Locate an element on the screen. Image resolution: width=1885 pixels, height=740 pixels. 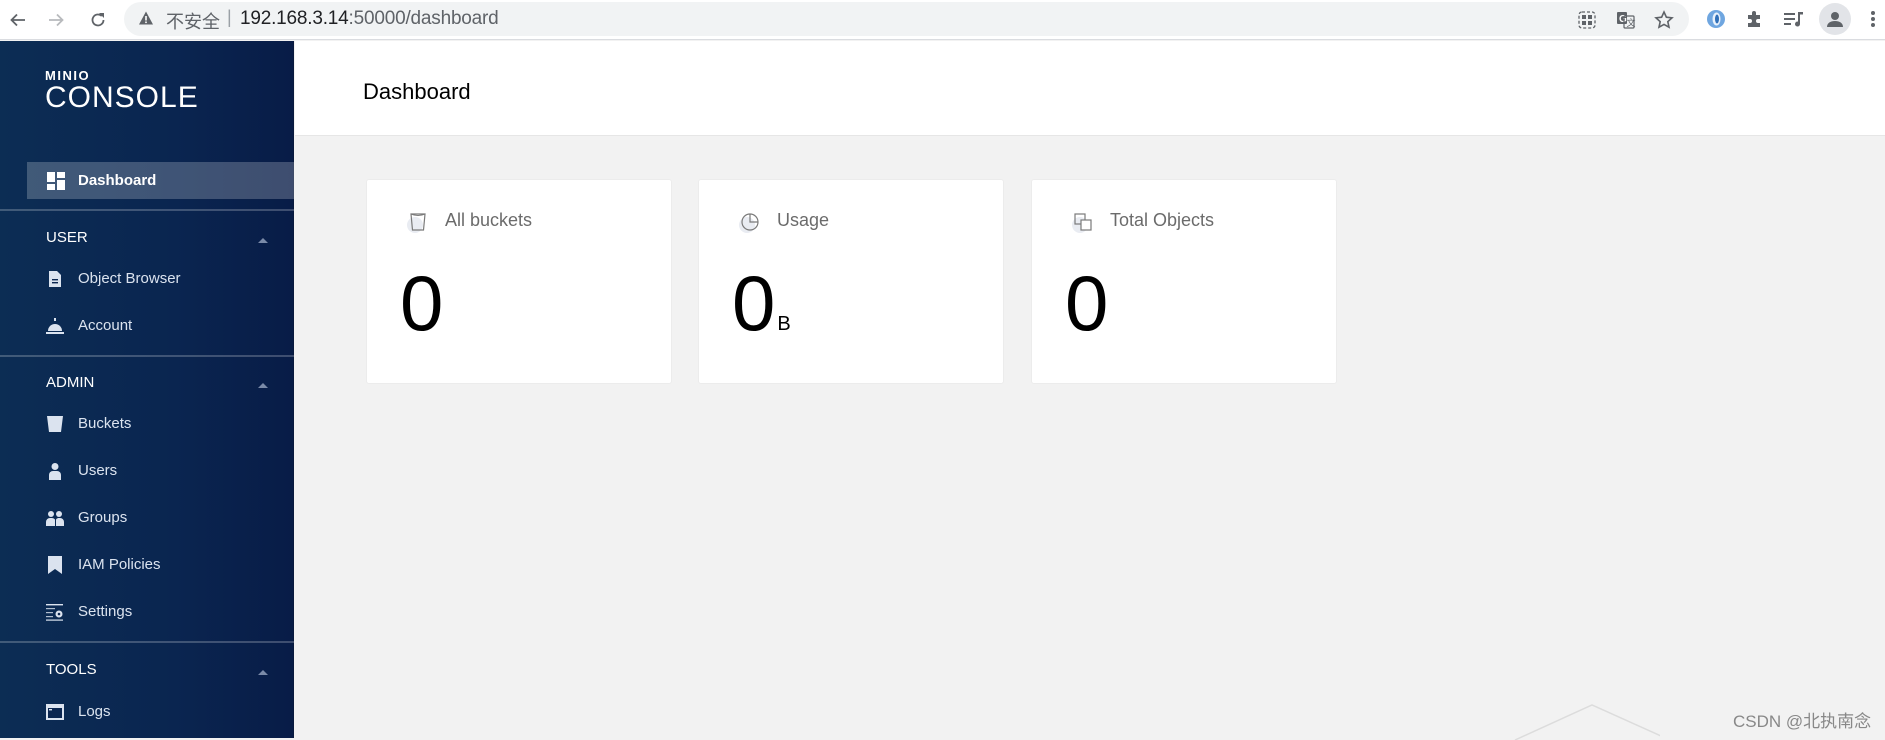
sidebar-item-label: IAM Policies is located at coordinates (119, 564).